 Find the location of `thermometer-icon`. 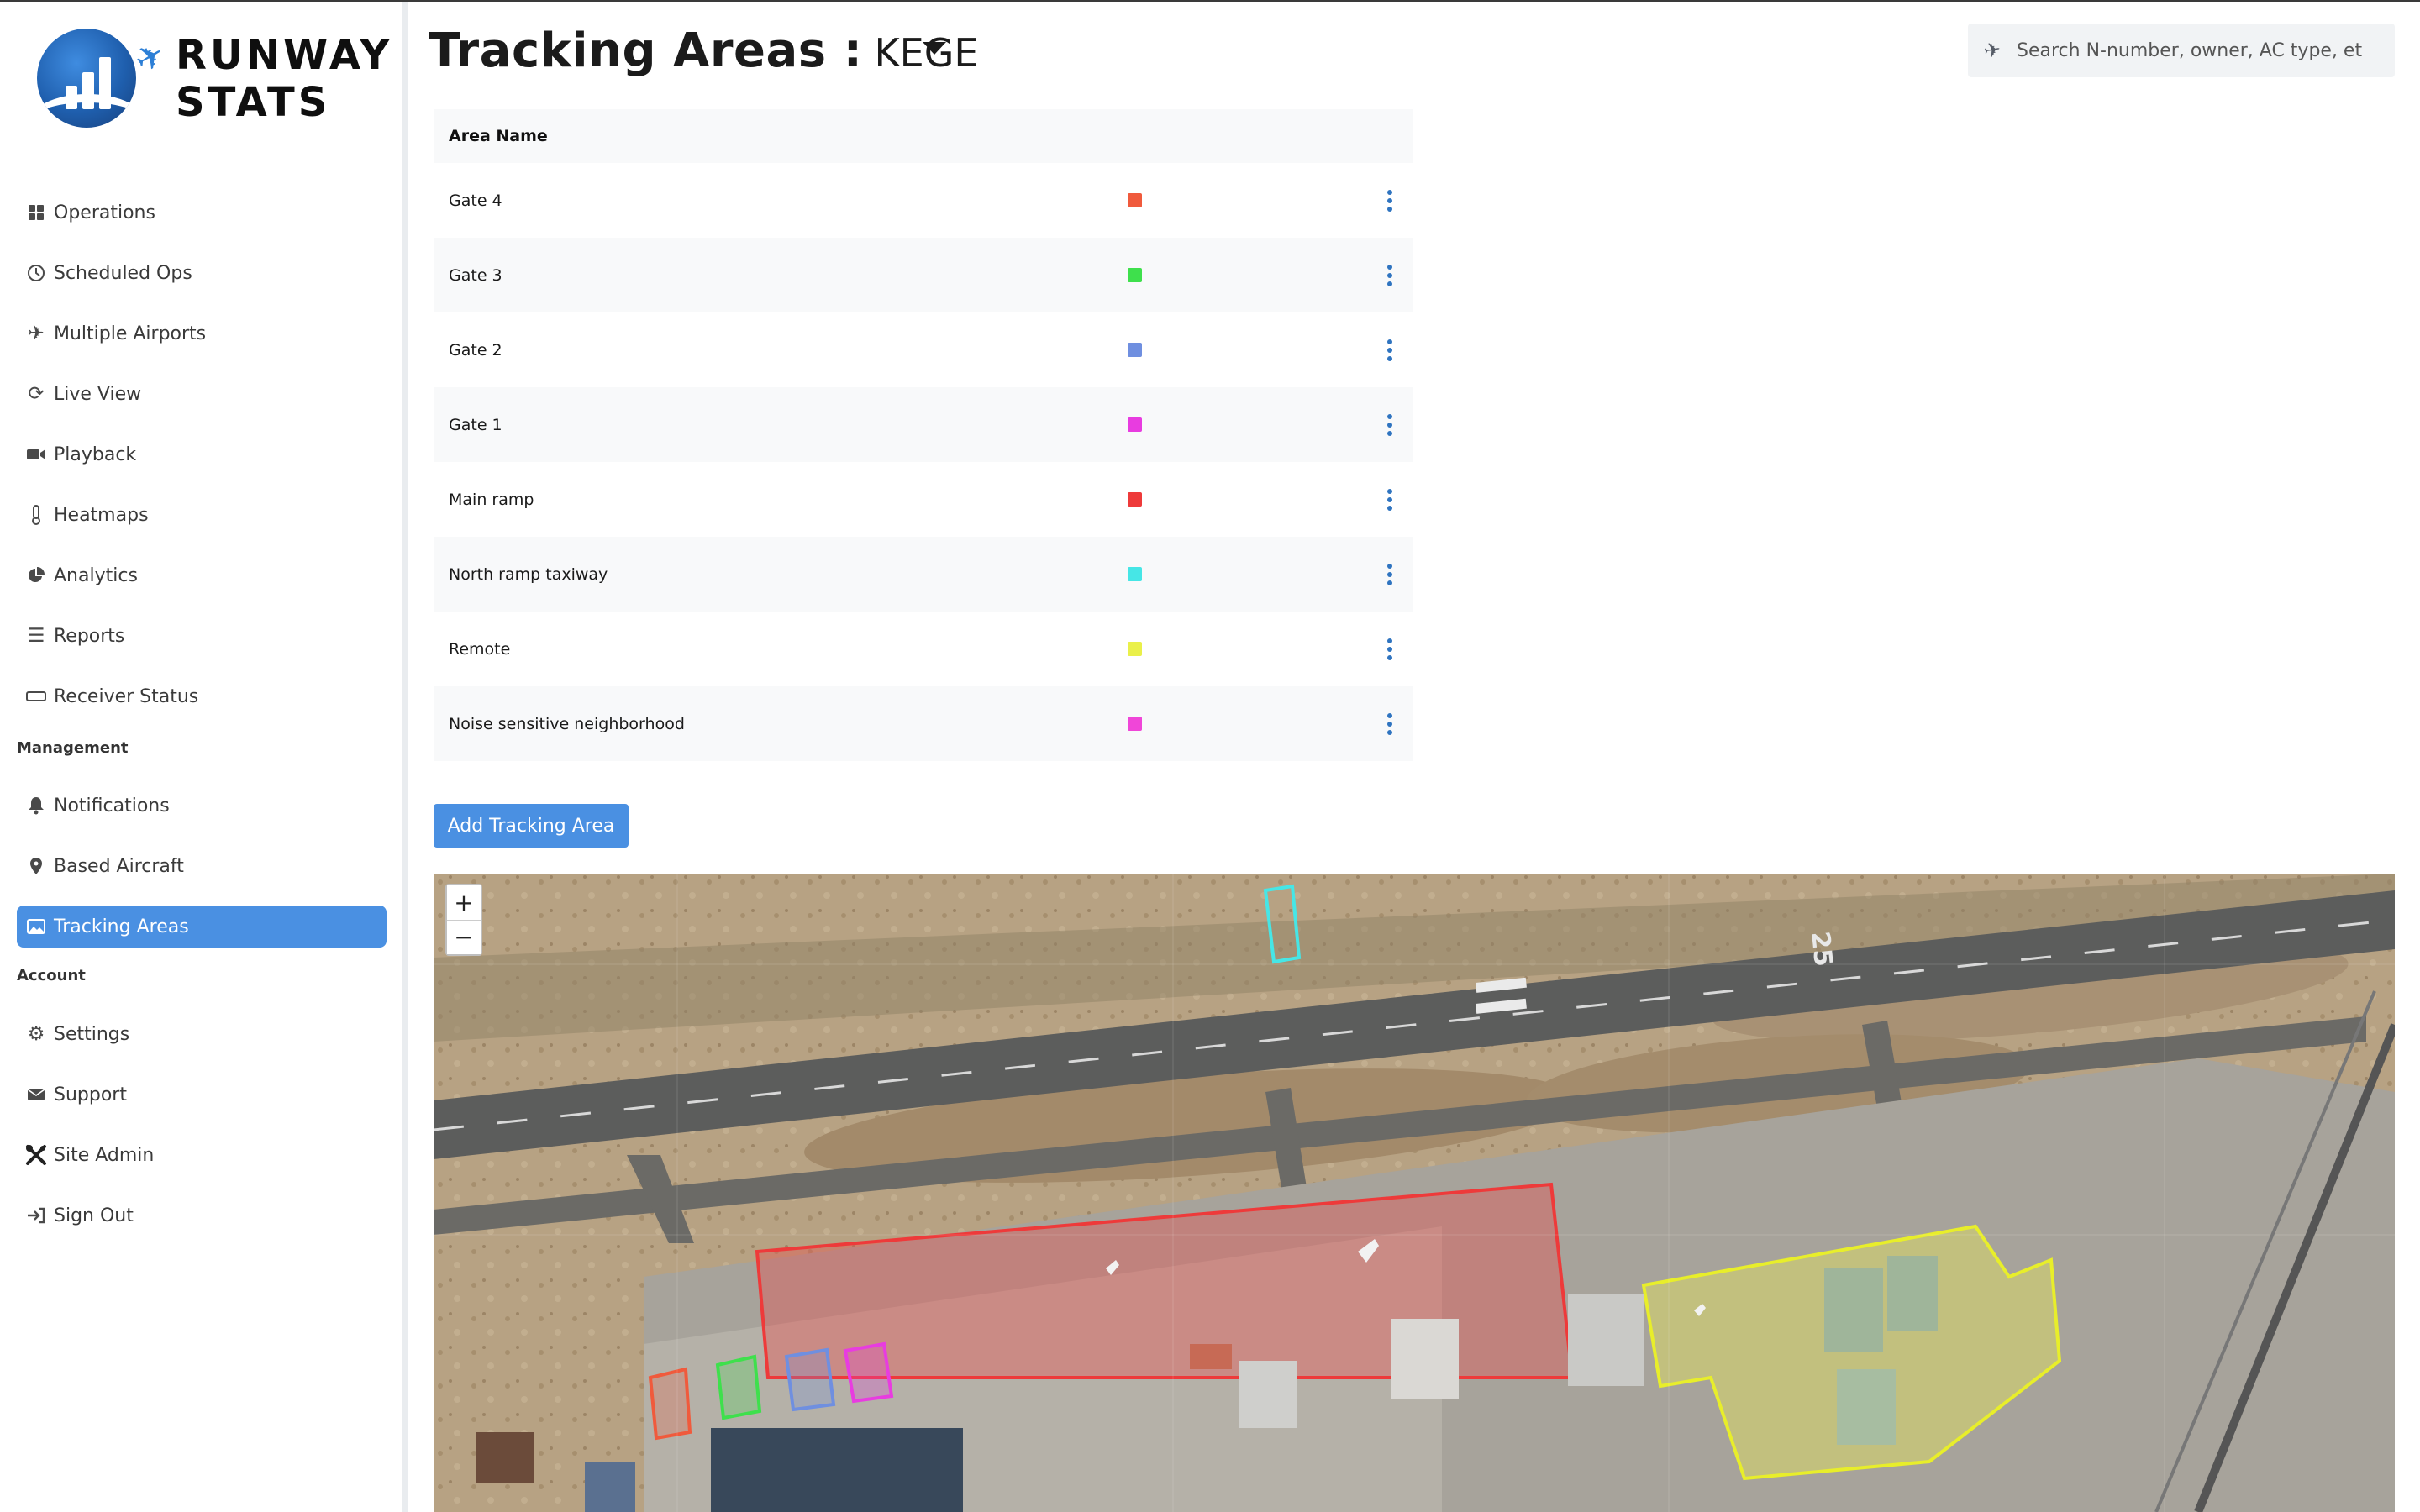

thermometer-icon is located at coordinates (36, 515).